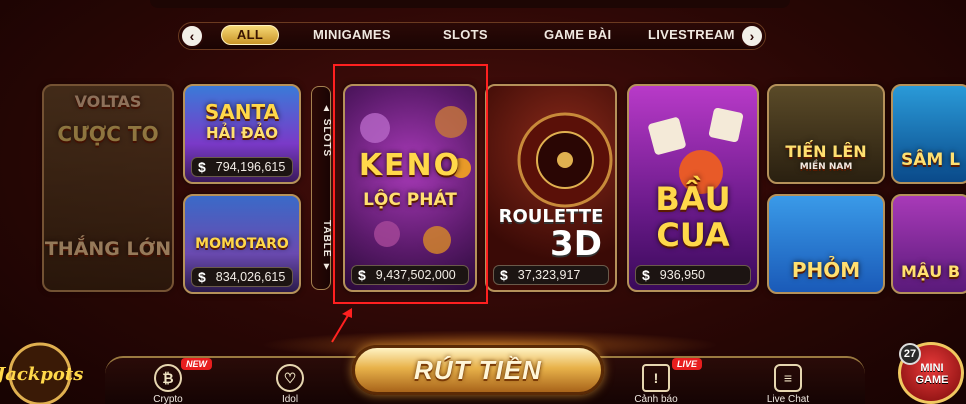 Image resolution: width=966 pixels, height=404 pixels. What do you see at coordinates (928, 244) in the screenshot?
I see `game-card-mau-binh: MẬU B` at bounding box center [928, 244].